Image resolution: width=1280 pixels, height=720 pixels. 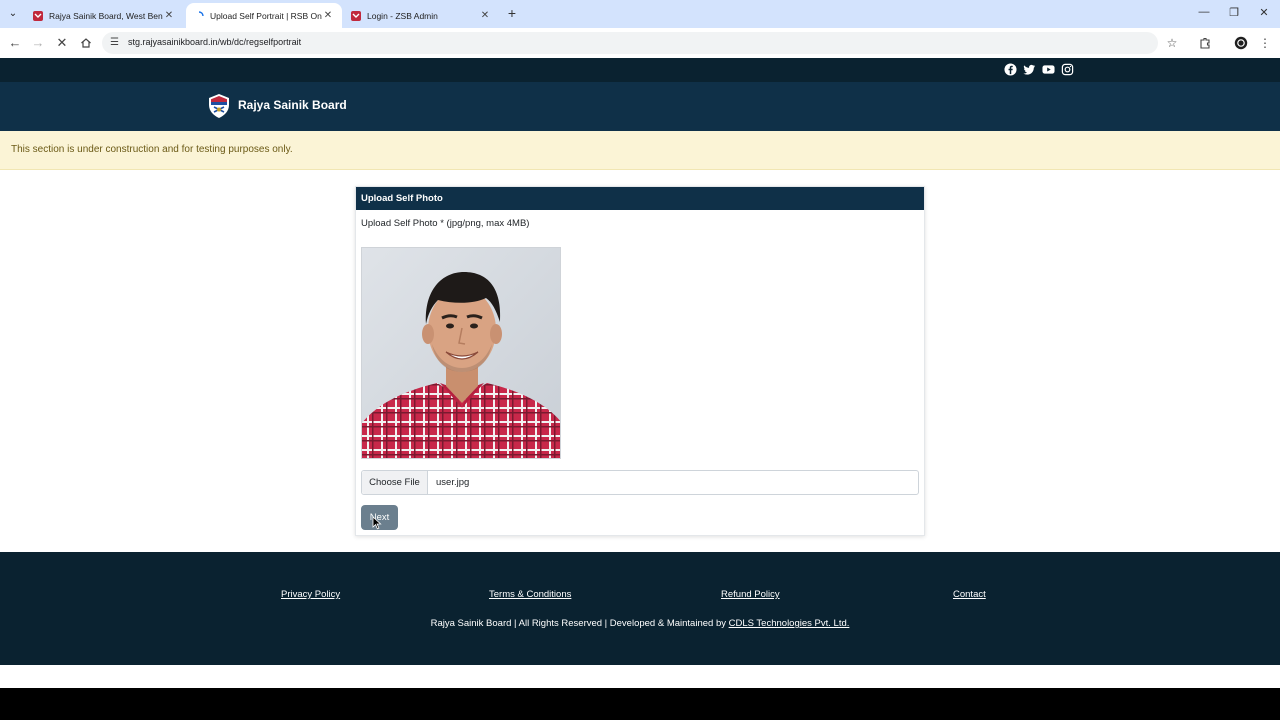 What do you see at coordinates (640, 482) in the screenshot?
I see `file-input: Choose File user.jpg` at bounding box center [640, 482].